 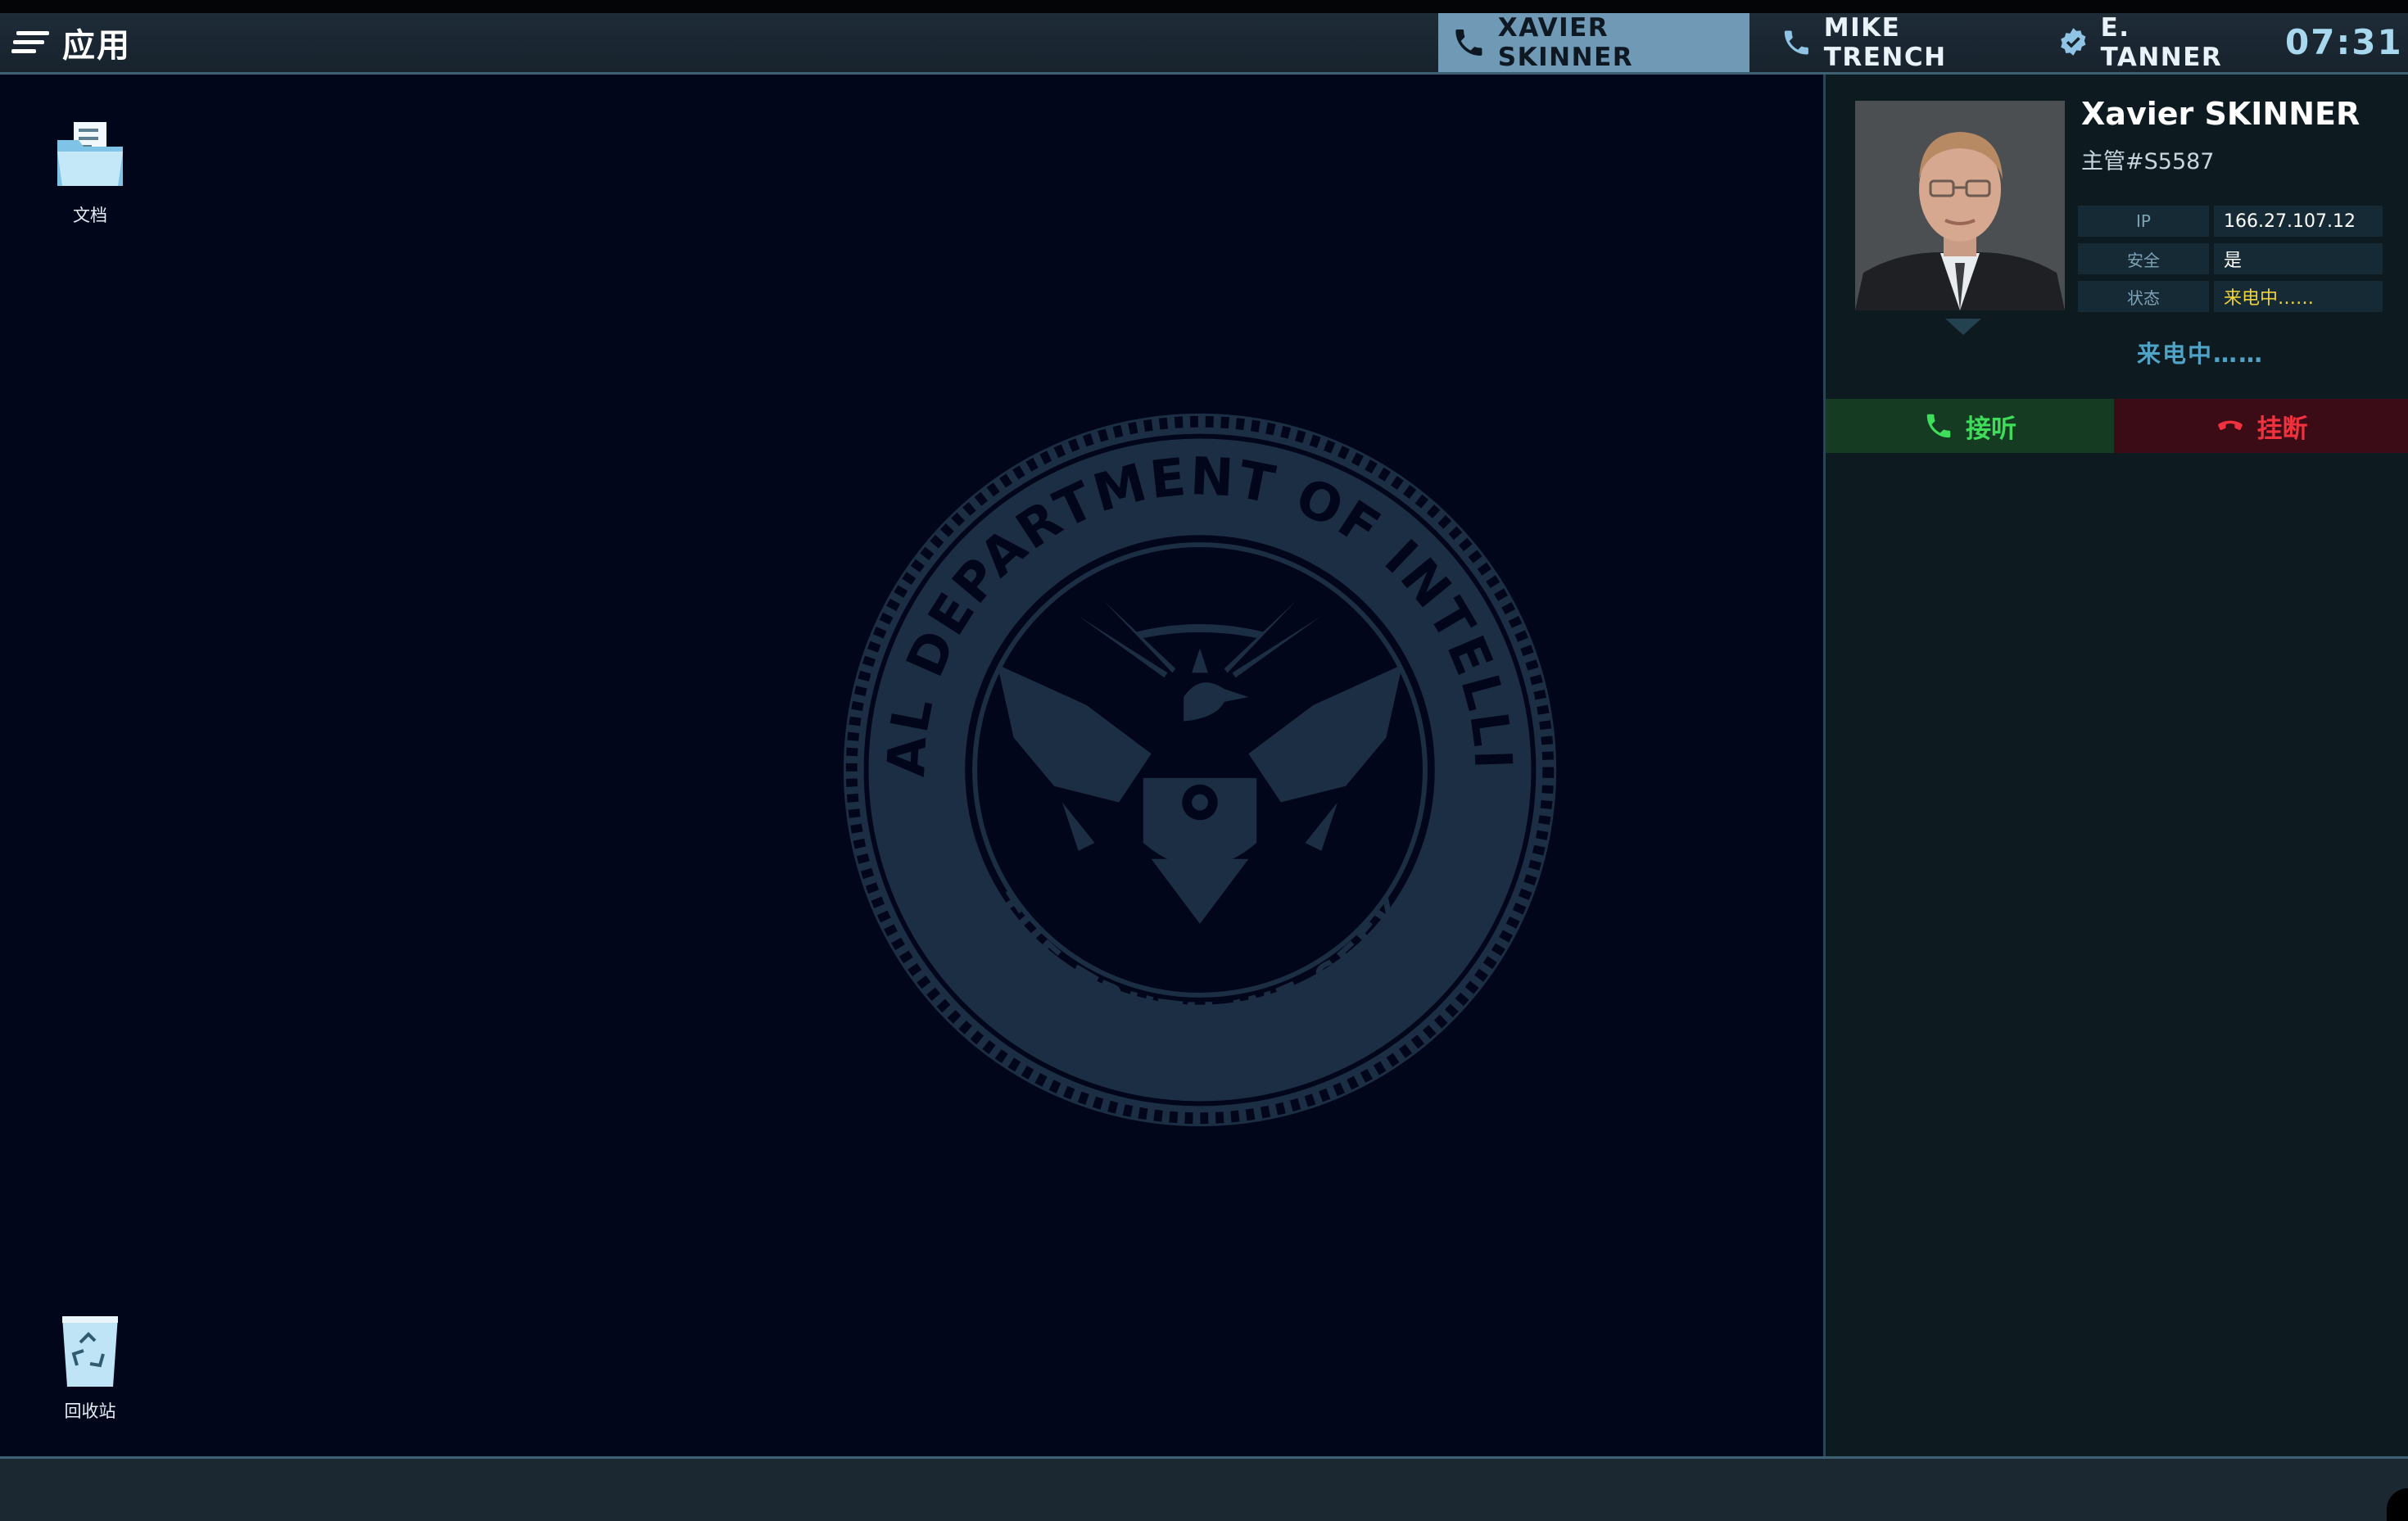 I want to click on tab-call-xavier-skinner: XAVIER SKINNER, so click(x=1593, y=42).